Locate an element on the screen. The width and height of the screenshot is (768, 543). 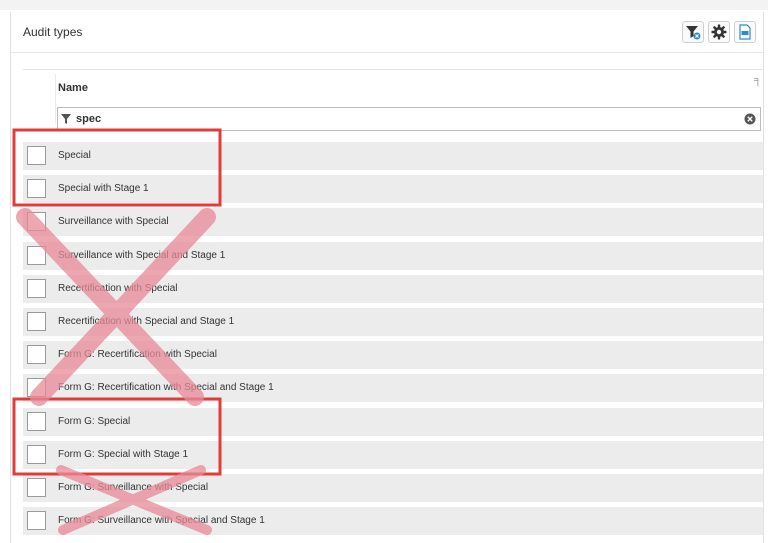
list-item: Recertification with Special and Stage 1 is located at coordinates (393, 322).